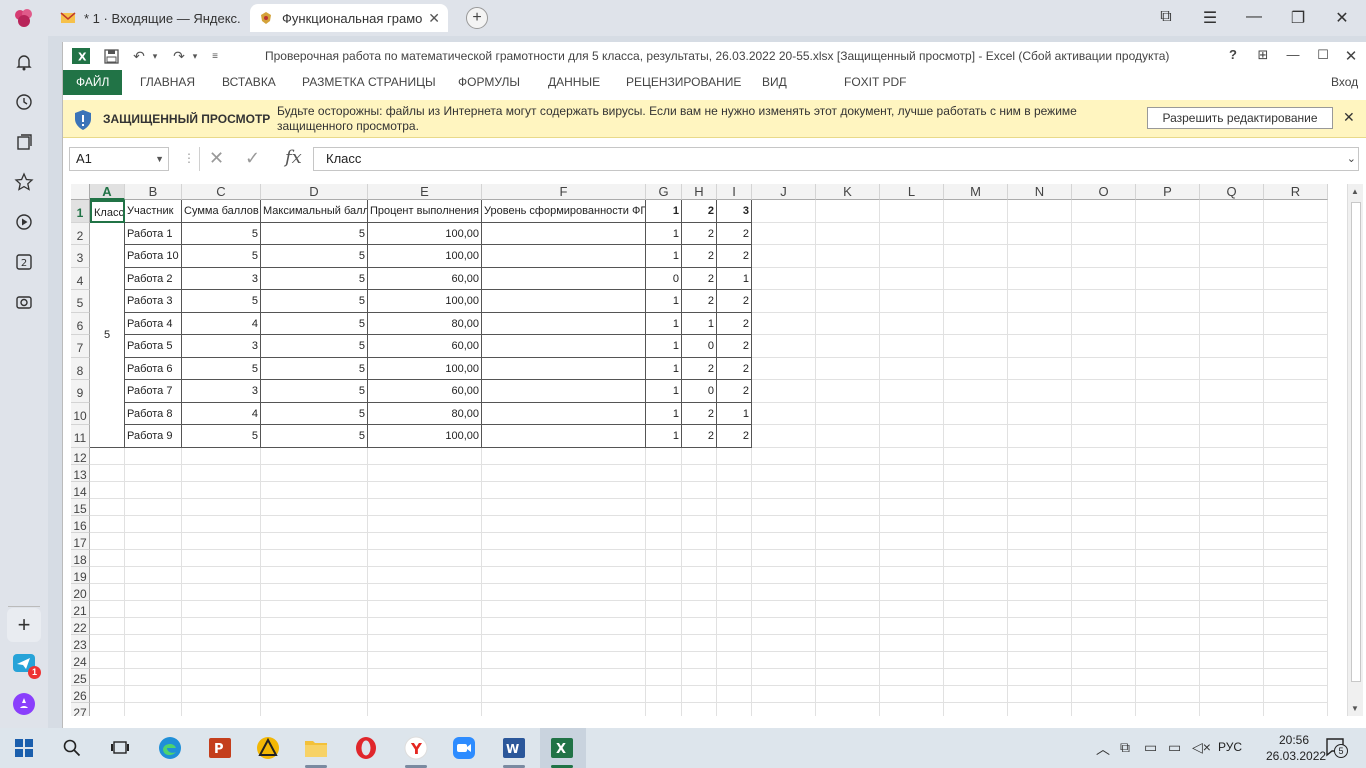  Describe the element at coordinates (153, 346) in the screenshot. I see `participant-cell: Работа 5` at that location.